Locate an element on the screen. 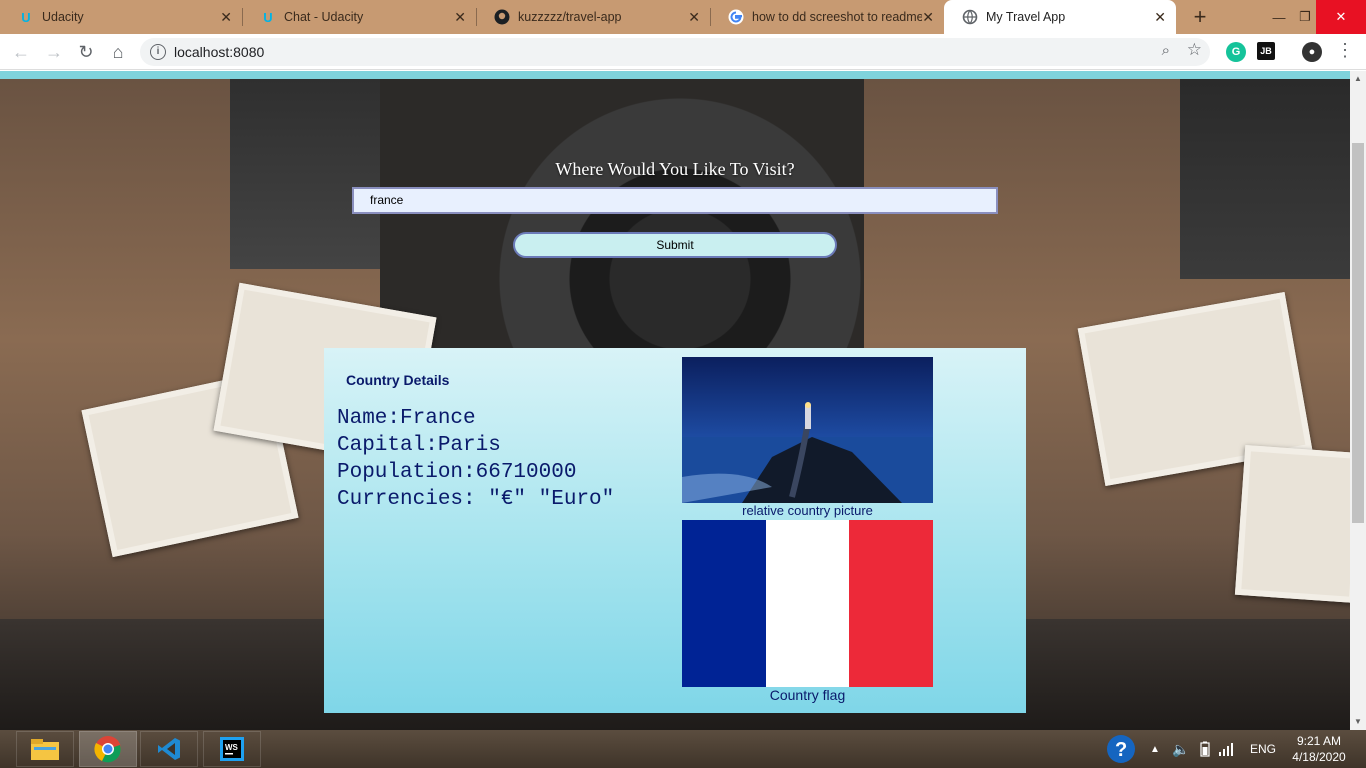 This screenshot has width=1366, height=768. details-heading: Country Details is located at coordinates (398, 380).